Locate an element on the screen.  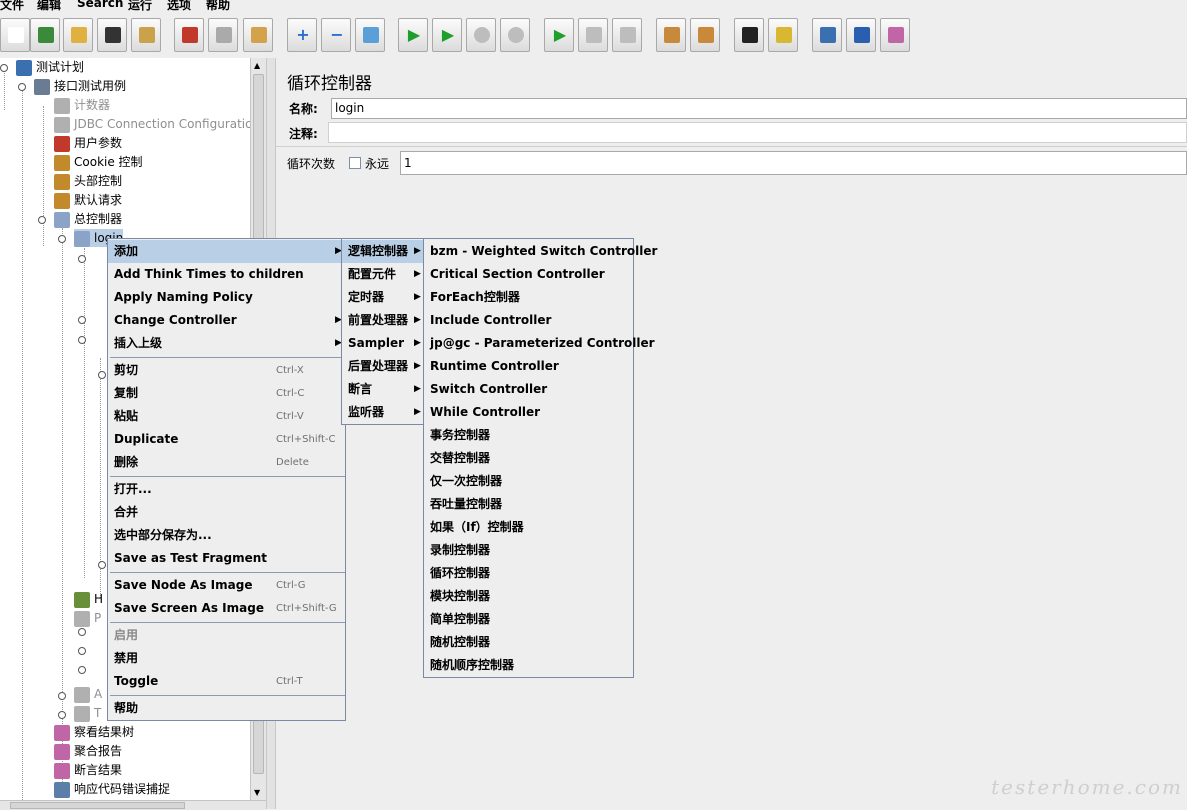
logic-controller-item: 交替控制器 is located at coordinates (528, 458).